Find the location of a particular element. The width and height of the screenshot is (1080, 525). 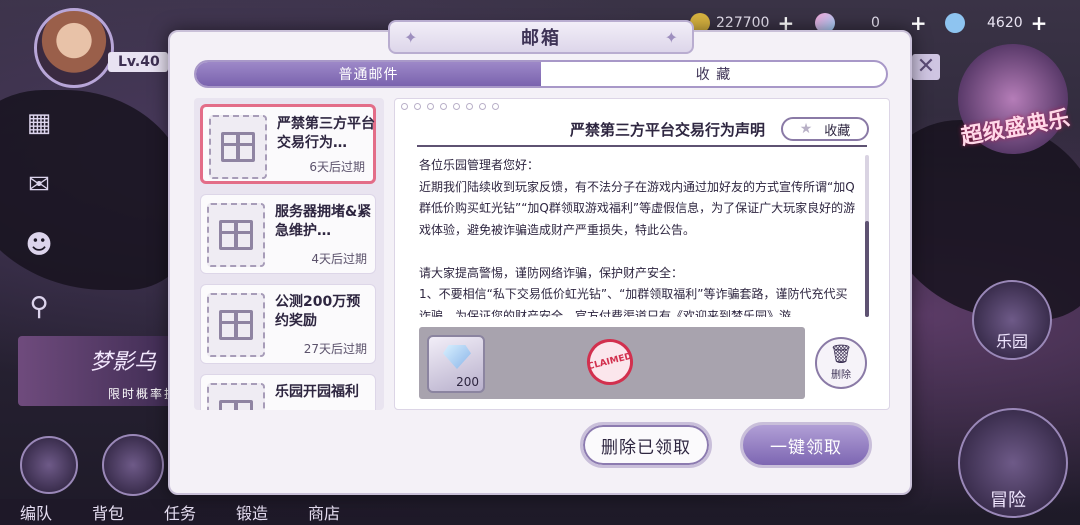

nav-shop: 商店 is located at coordinates (324, 512).